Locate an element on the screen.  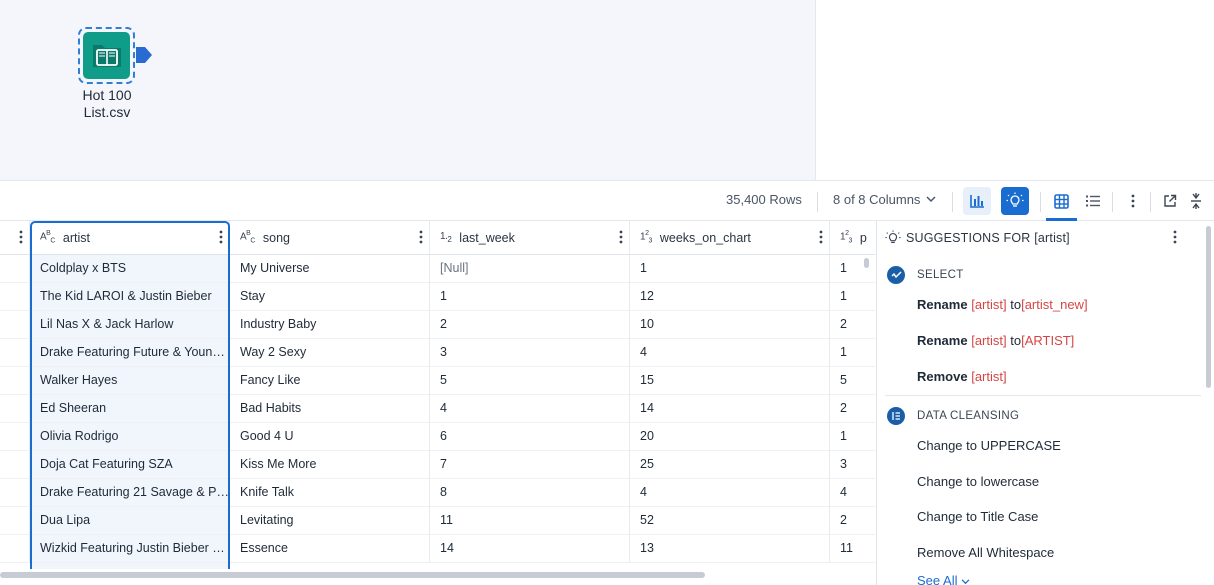
table-cell: Way 2 Sexy is located at coordinates (330, 353).